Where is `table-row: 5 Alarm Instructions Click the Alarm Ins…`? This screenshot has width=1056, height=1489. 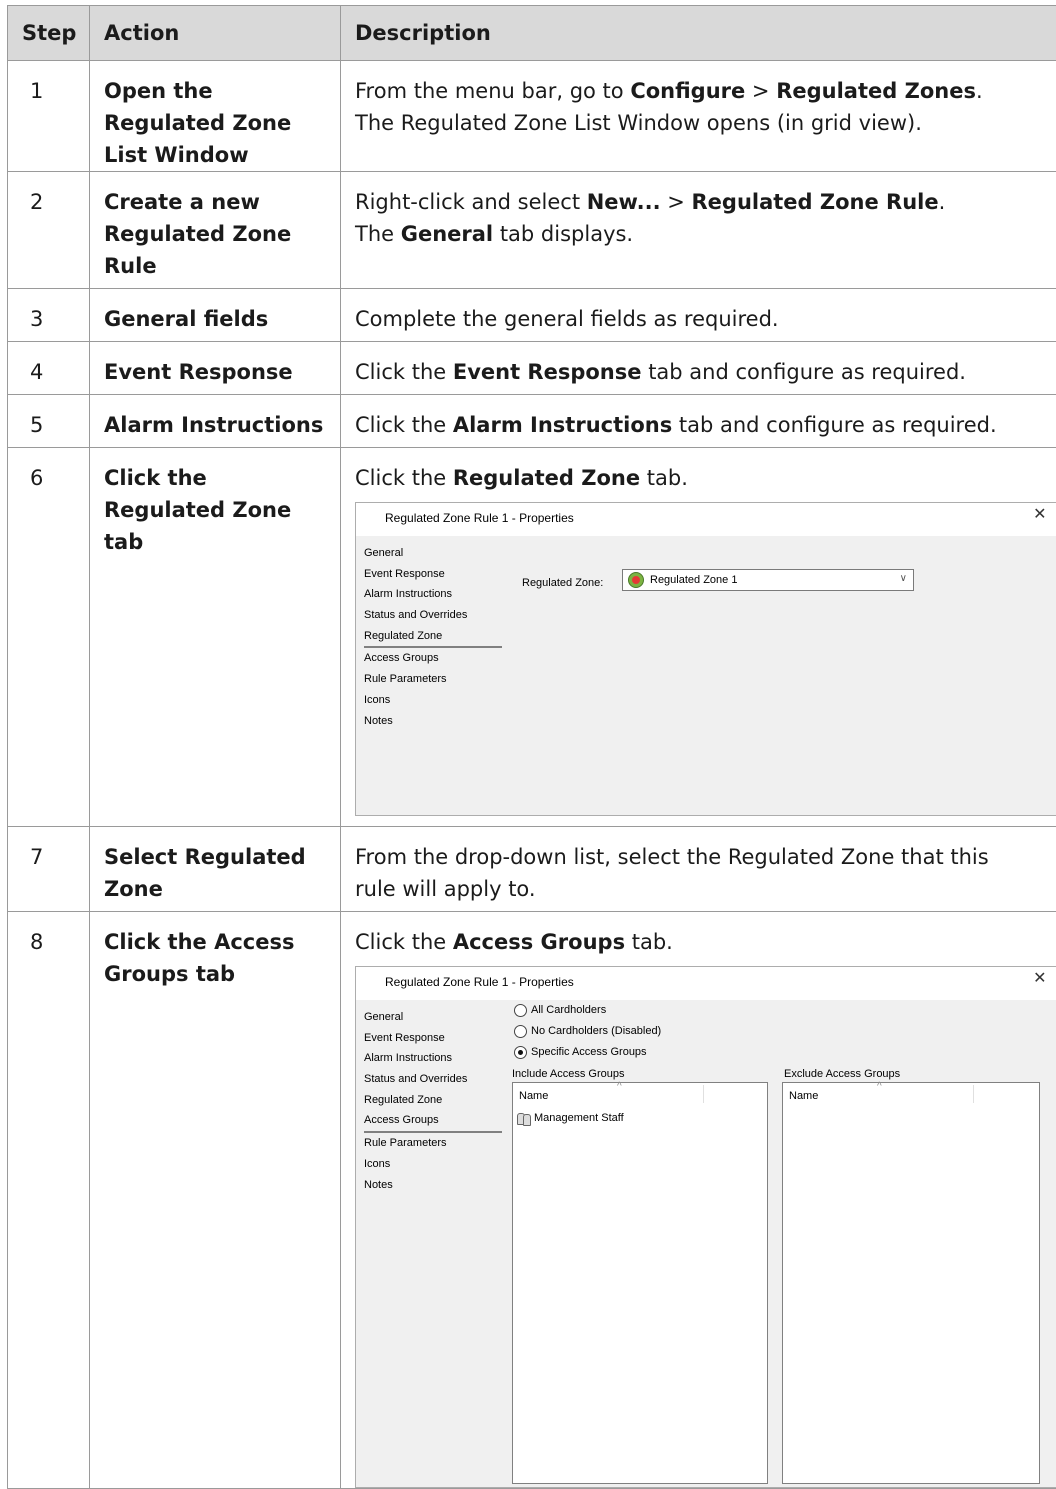
table-row: 5 Alarm Instructions Click the Alarm Ins… is located at coordinates (532, 421).